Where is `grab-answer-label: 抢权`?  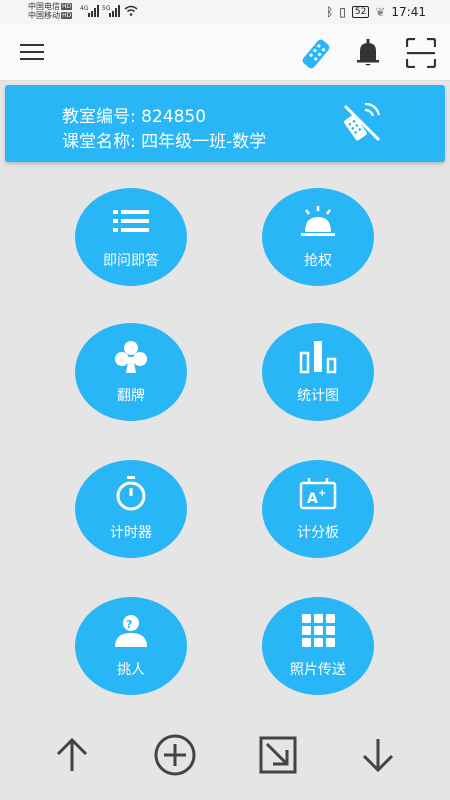
grab-answer-label: 抢权 is located at coordinates (318, 261).